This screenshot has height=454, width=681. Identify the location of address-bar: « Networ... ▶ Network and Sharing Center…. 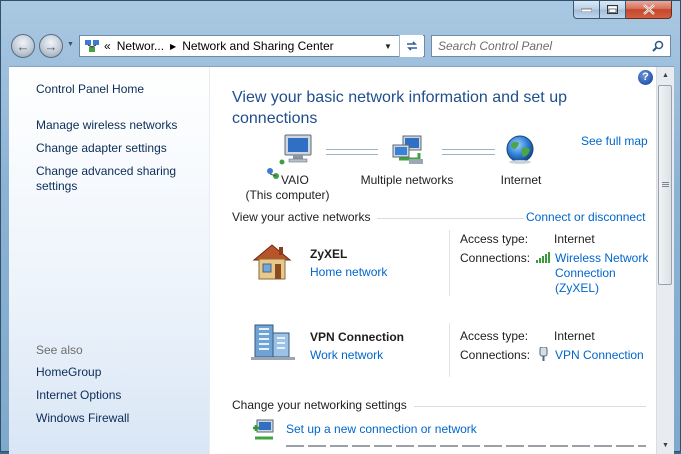
(252, 46).